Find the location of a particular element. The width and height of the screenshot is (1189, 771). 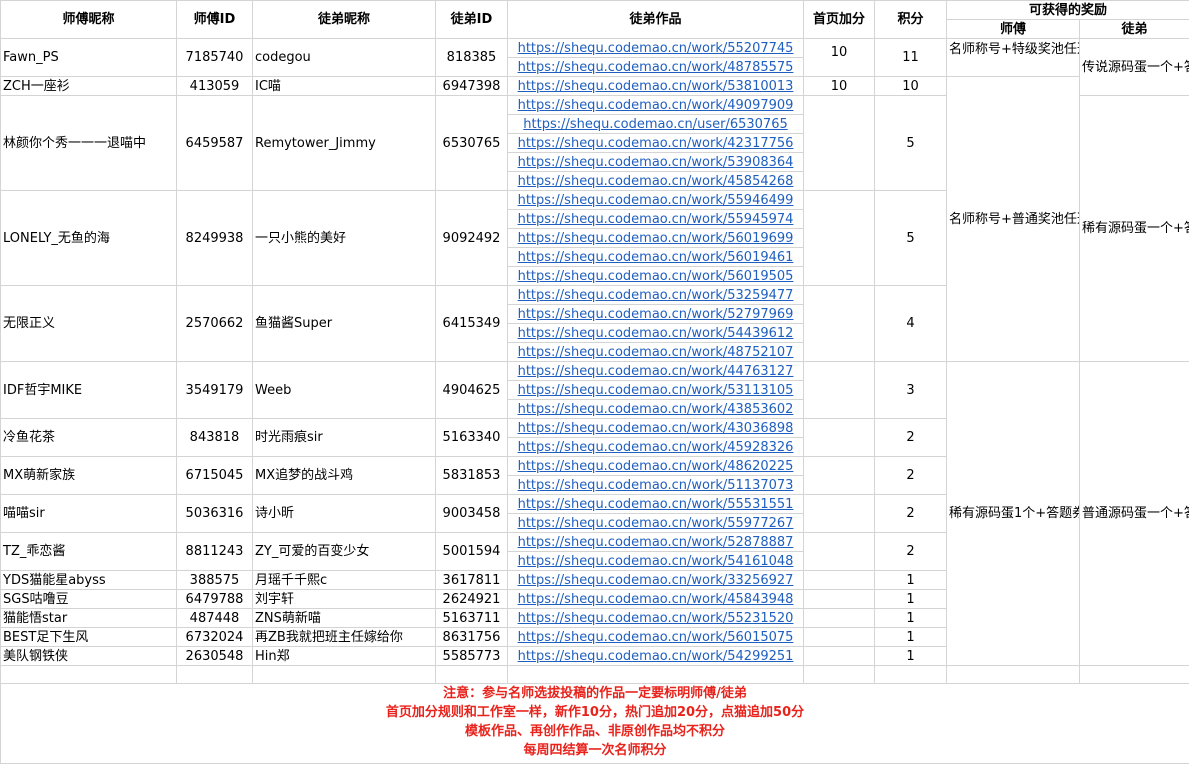

work-link: https://shequ.codemao.cn/work/55231520 is located at coordinates (656, 618).